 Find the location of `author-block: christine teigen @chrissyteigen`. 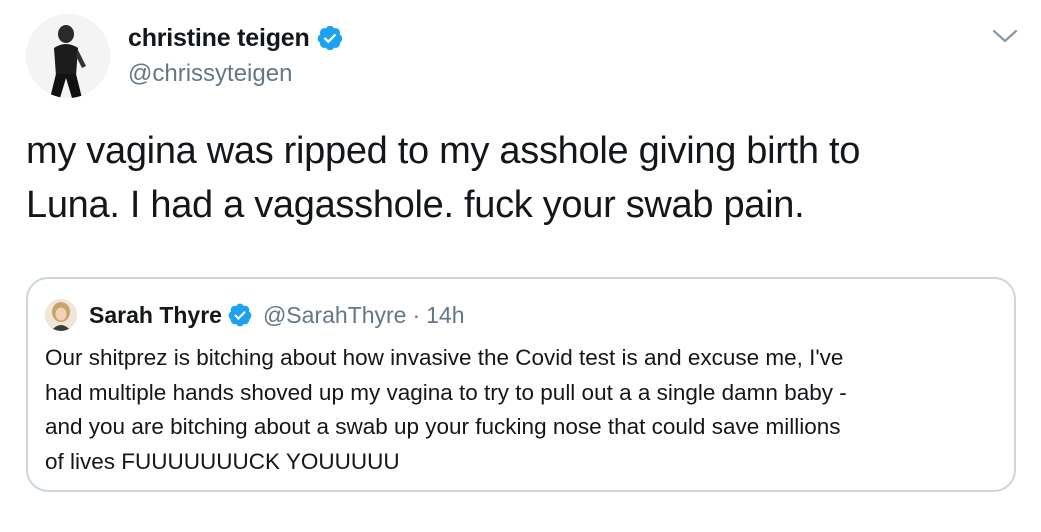

author-block: christine teigen @chrissyteigen is located at coordinates (236, 55).